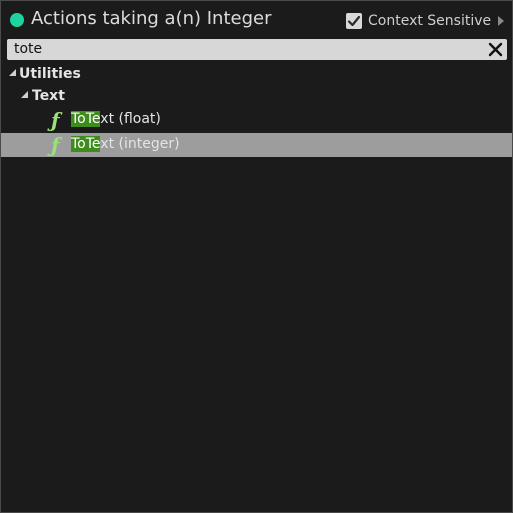 This screenshot has height=513, width=513. I want to click on action-item-label: ToText (integer), so click(125, 144).